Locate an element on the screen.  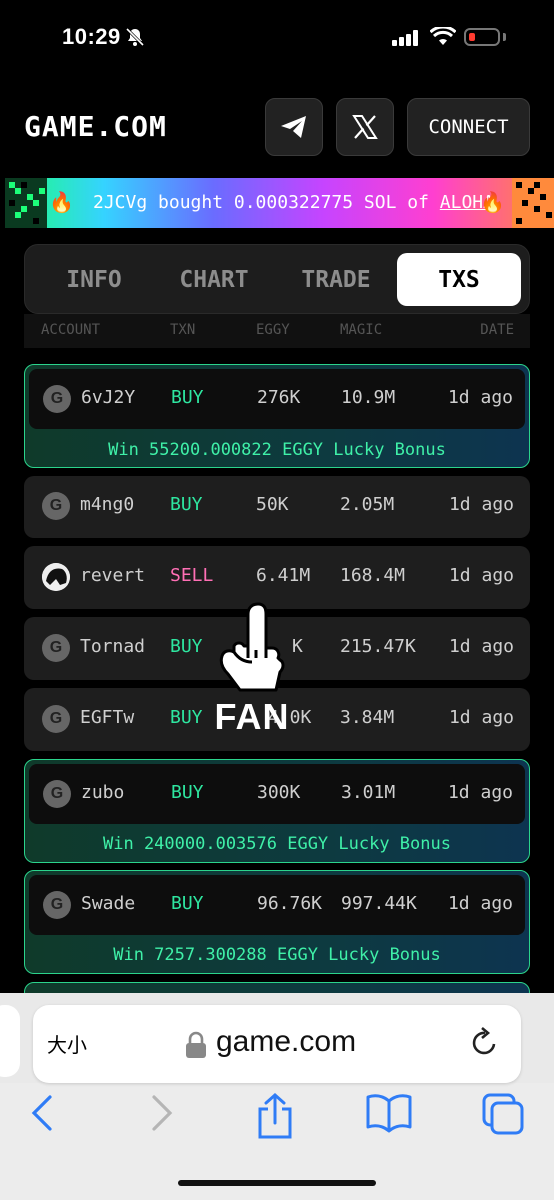
eggy-amount: 300K is located at coordinates (279, 792).